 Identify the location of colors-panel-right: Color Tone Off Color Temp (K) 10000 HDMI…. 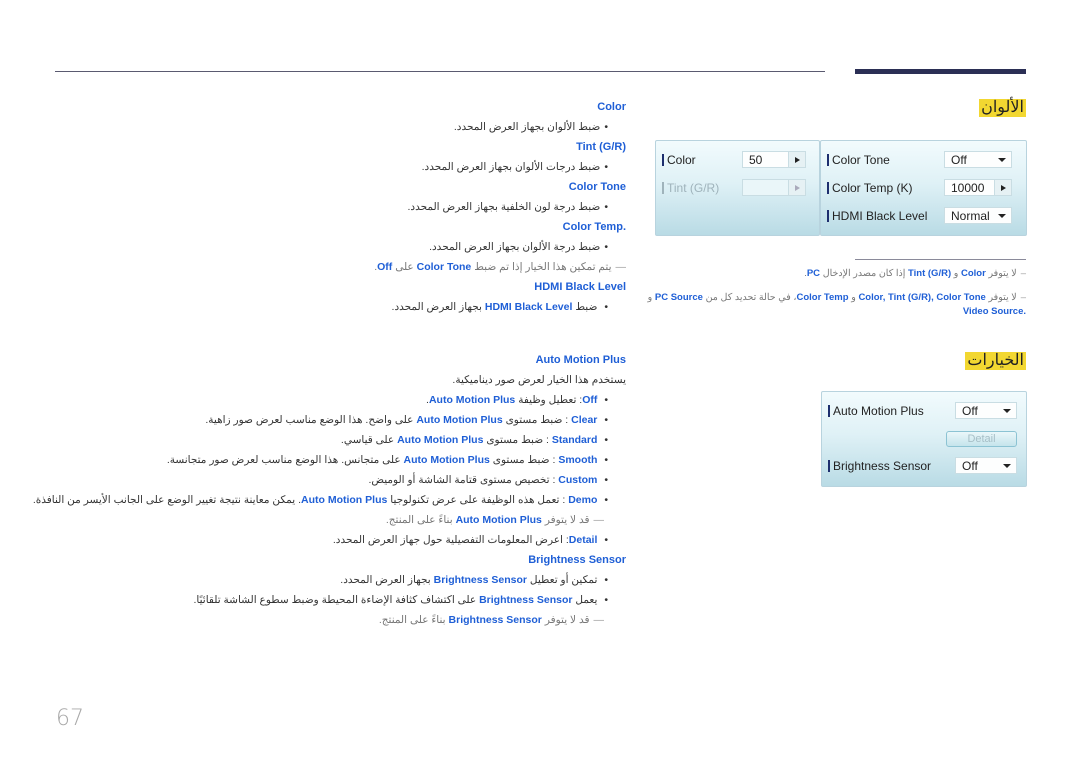
(923, 188).